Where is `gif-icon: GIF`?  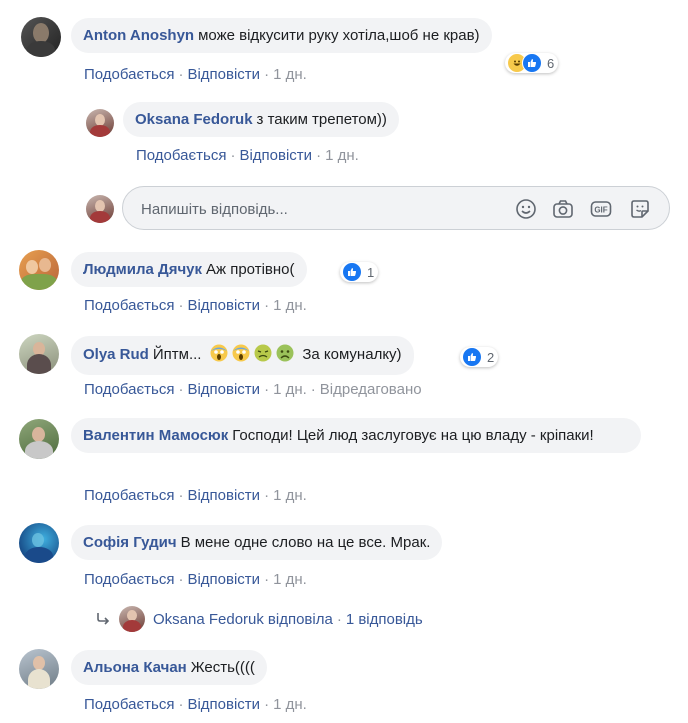 gif-icon: GIF is located at coordinates (601, 209).